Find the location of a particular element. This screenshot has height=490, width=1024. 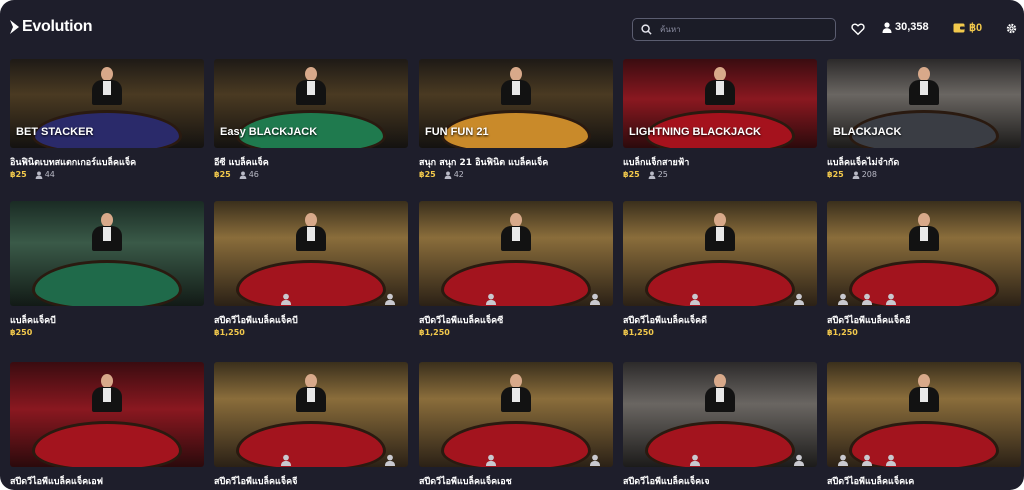

players-count-value: 25 is located at coordinates (662, 174).